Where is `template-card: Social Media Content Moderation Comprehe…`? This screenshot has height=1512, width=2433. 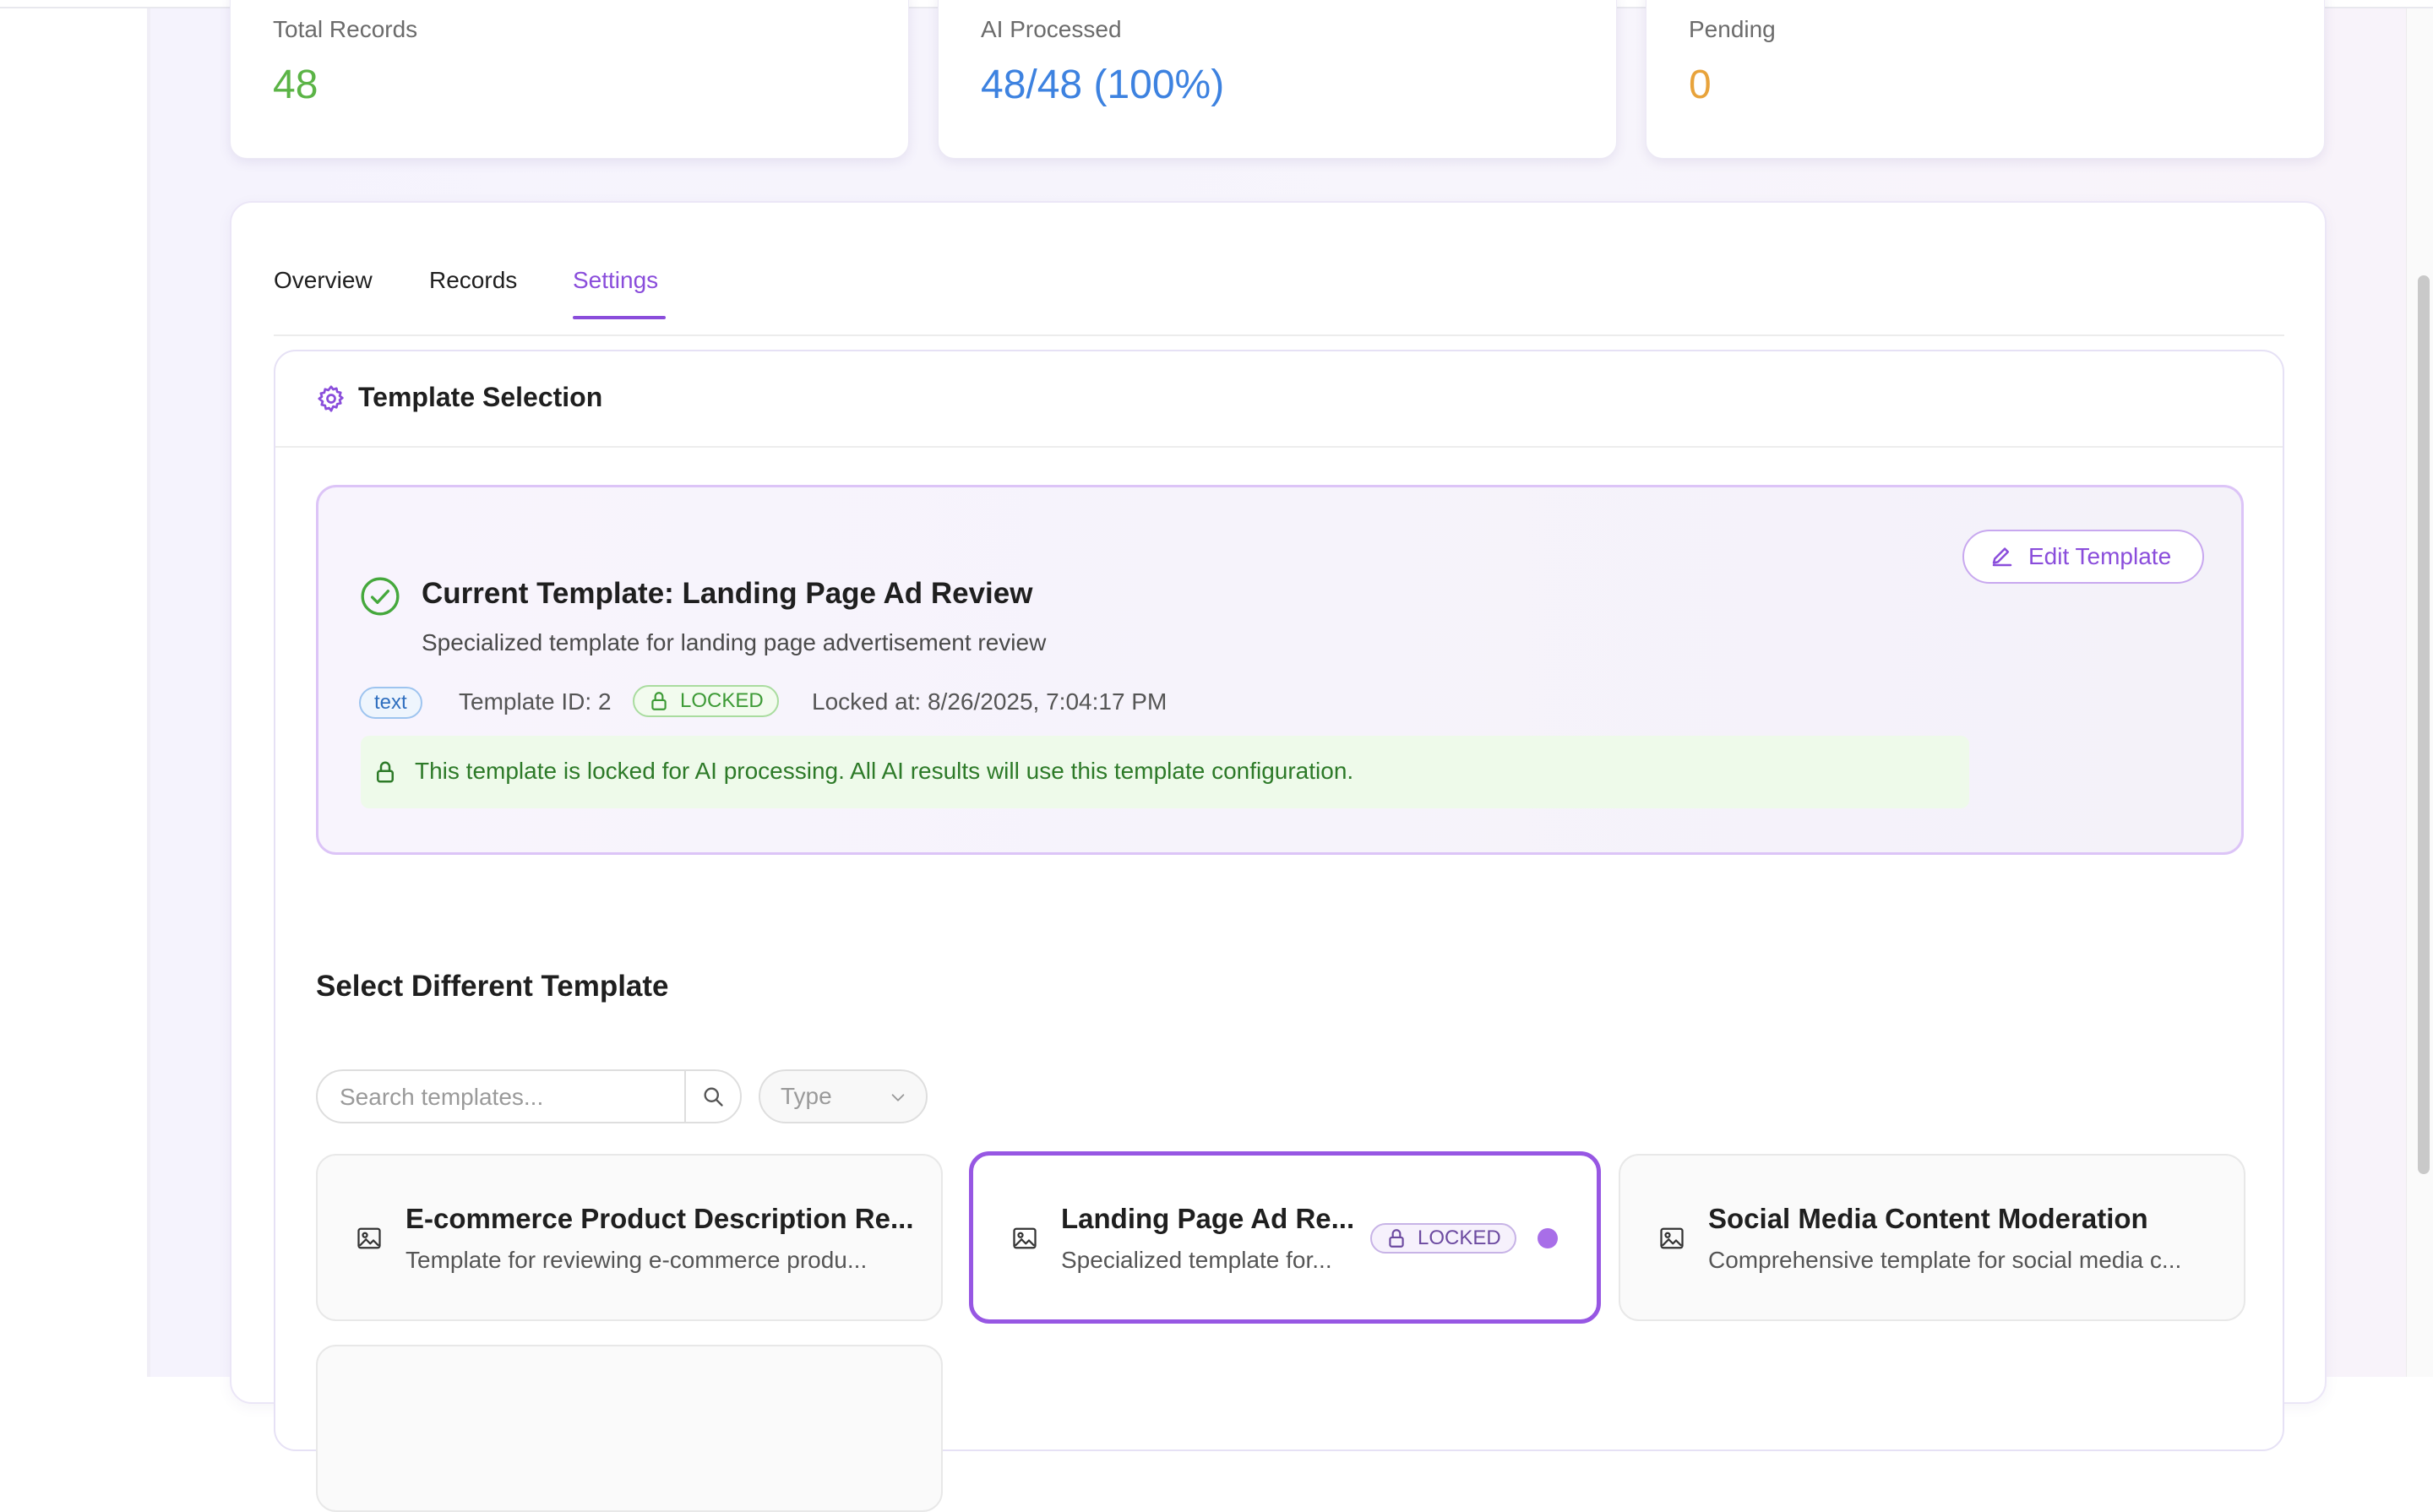 template-card: Social Media Content Moderation Comprehe… is located at coordinates (1932, 1237).